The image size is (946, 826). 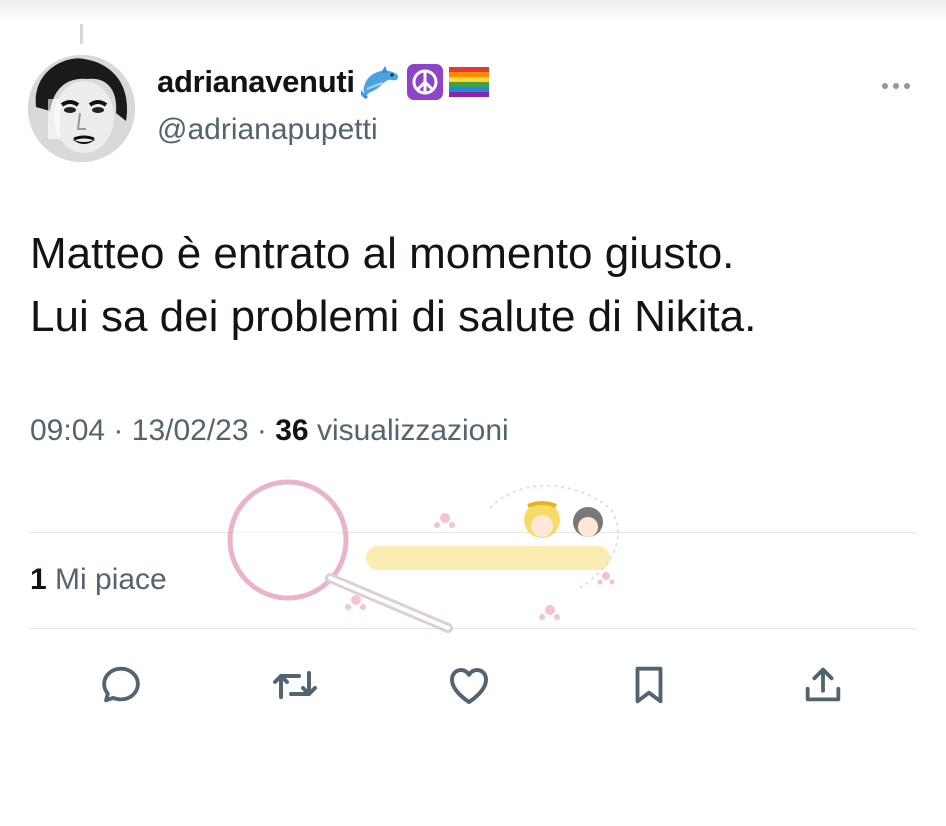 I want to click on likes-summary: 1 Mi piace, so click(x=98, y=580).